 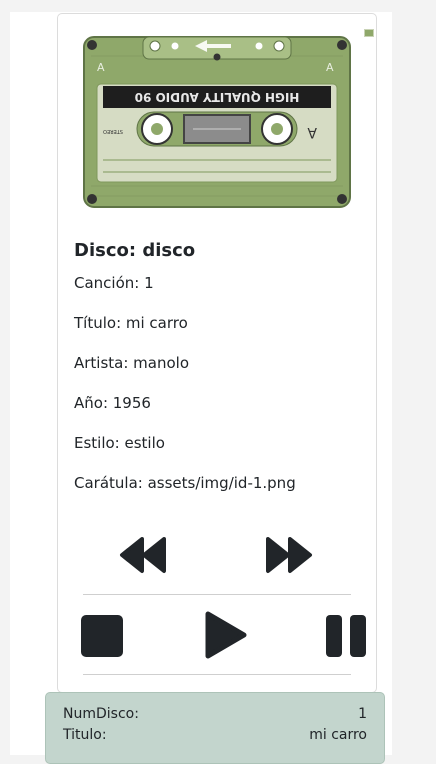 What do you see at coordinates (101, 67) in the screenshot?
I see `cassette-side-marker: A` at bounding box center [101, 67].